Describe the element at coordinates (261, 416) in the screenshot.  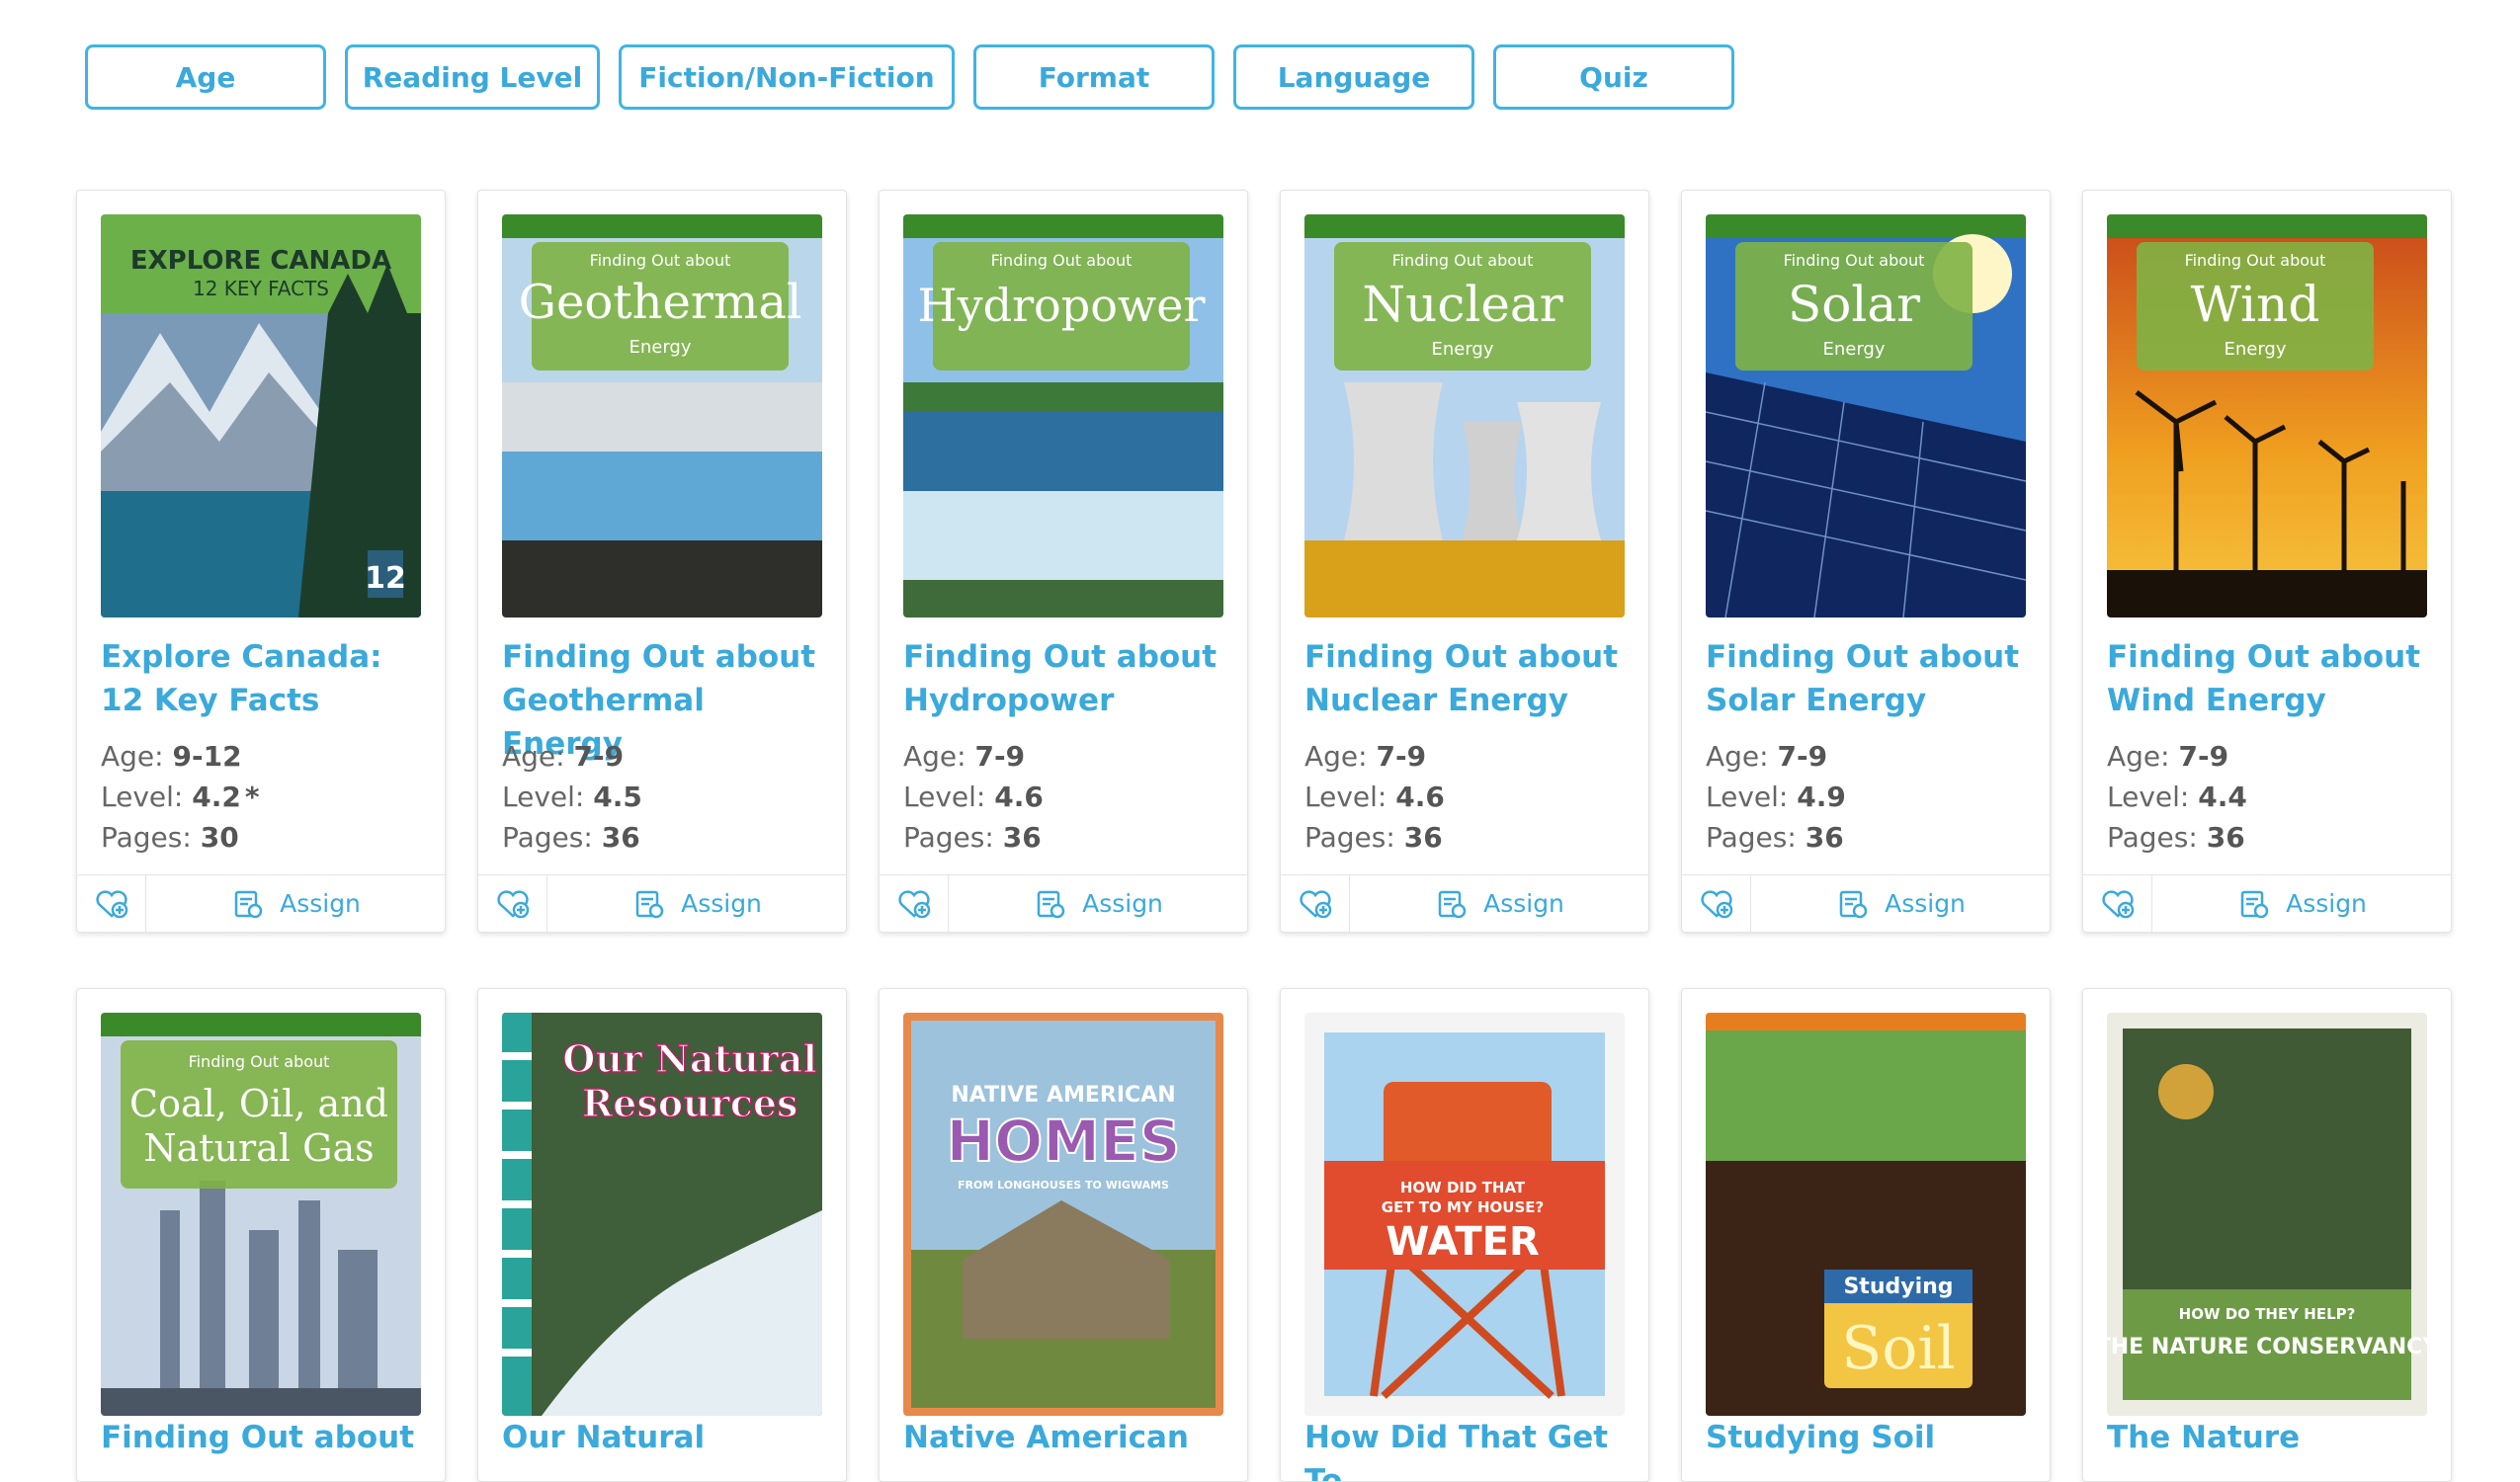
I see `book-cover: EXPLORE CANADA 12 KEY FACTS 12` at that location.